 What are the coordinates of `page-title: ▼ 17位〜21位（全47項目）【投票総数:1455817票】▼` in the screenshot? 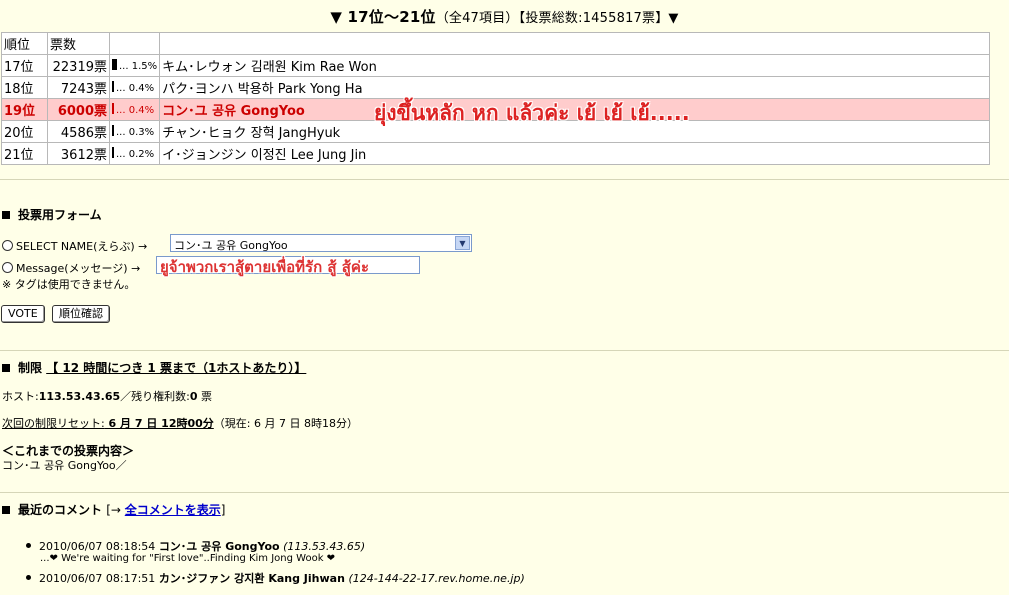 It's located at (504, 16).